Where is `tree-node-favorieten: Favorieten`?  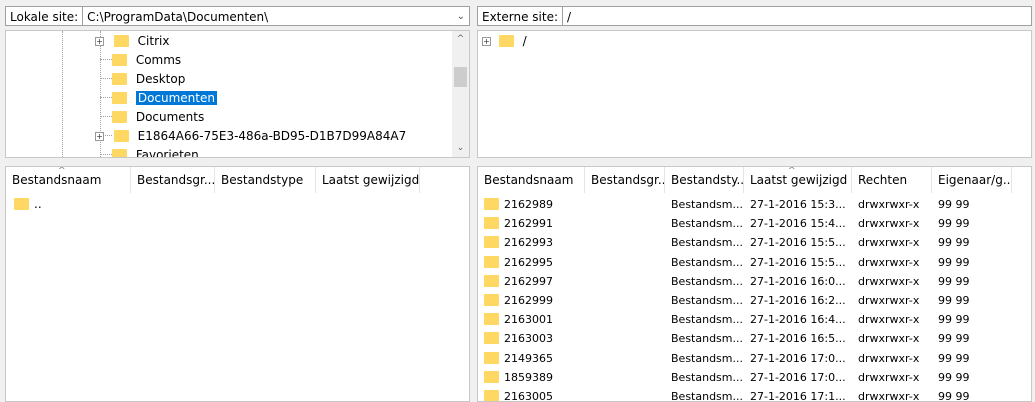
tree-node-favorieten: Favorieten is located at coordinates (155, 152).